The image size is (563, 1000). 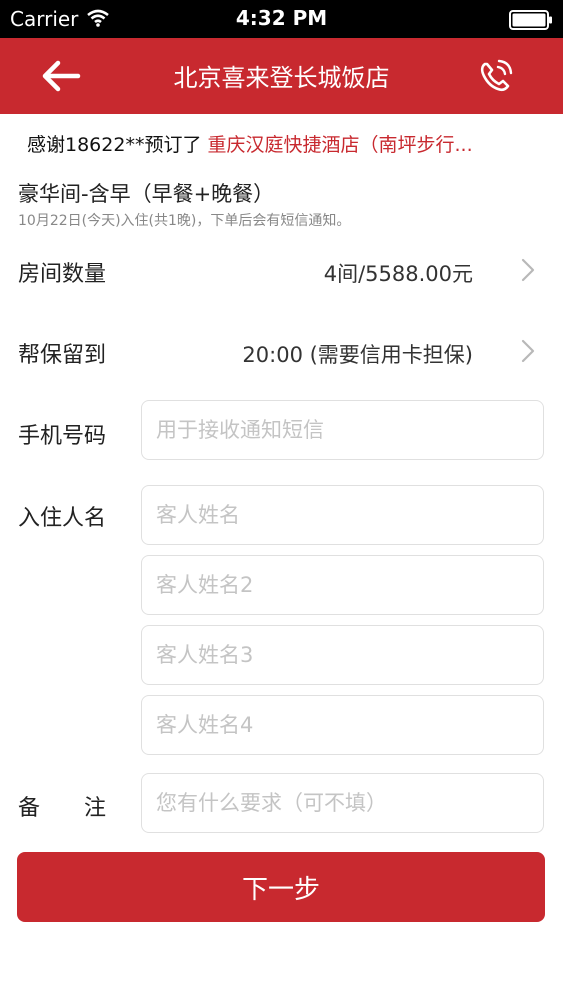 I want to click on status-bar: Carrier 4:32 PM, so click(x=281, y=19).